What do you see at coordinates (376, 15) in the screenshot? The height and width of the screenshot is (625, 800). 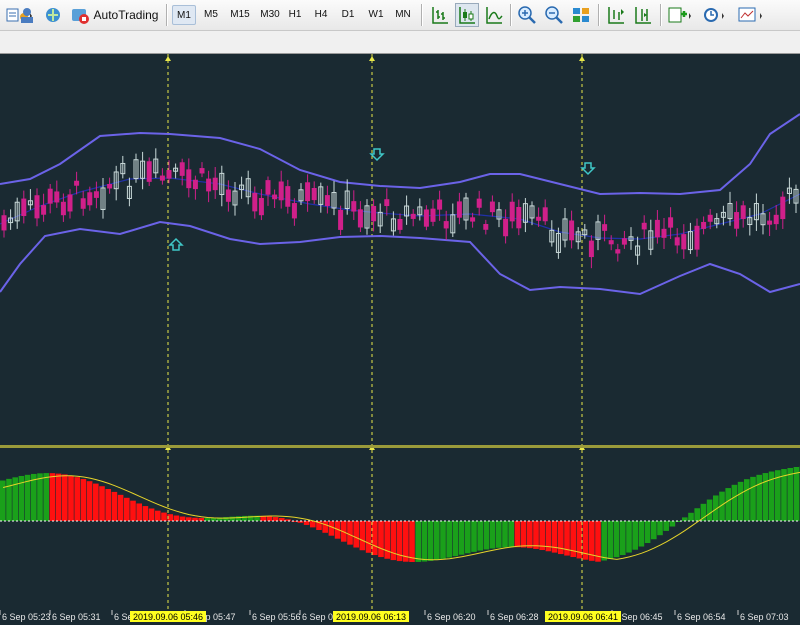 I see `timeframe-w1: W1` at bounding box center [376, 15].